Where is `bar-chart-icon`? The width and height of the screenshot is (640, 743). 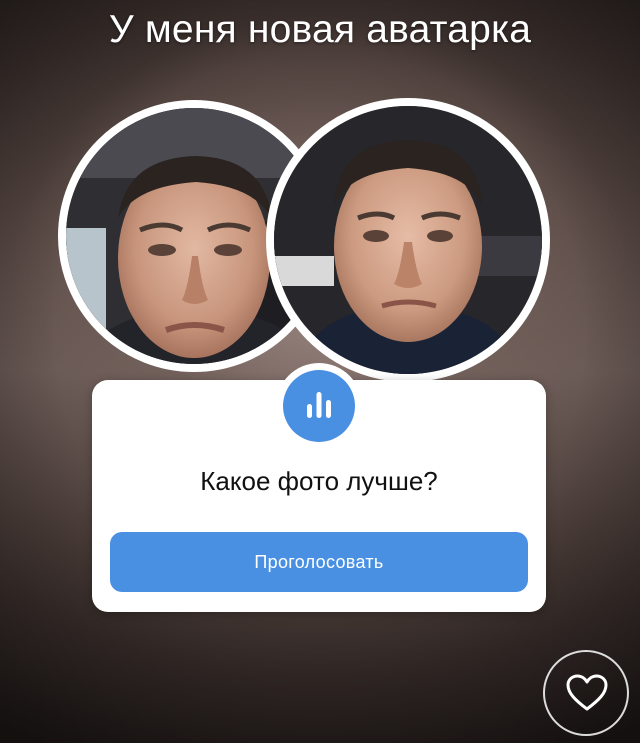
bar-chart-icon is located at coordinates (319, 405).